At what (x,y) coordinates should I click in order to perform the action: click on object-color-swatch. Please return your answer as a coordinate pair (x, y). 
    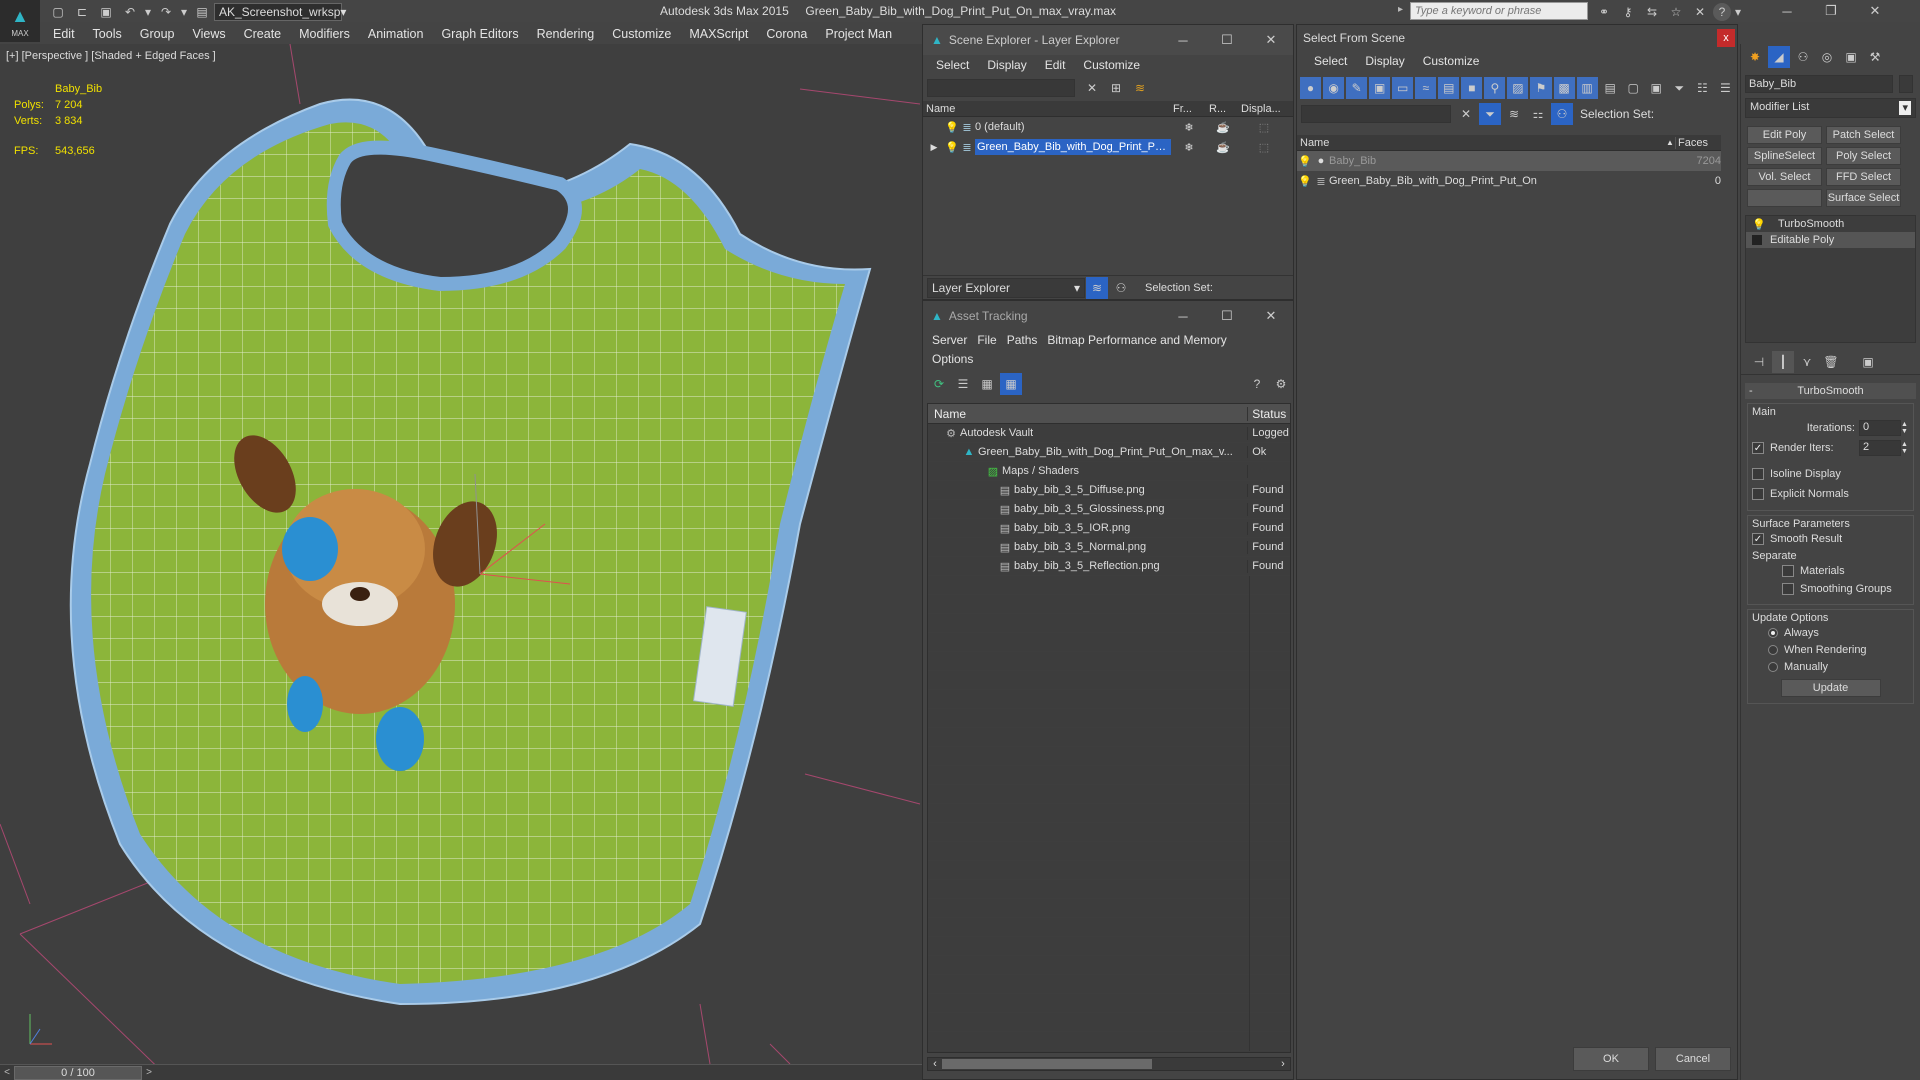
    Looking at the image, I should click on (1906, 84).